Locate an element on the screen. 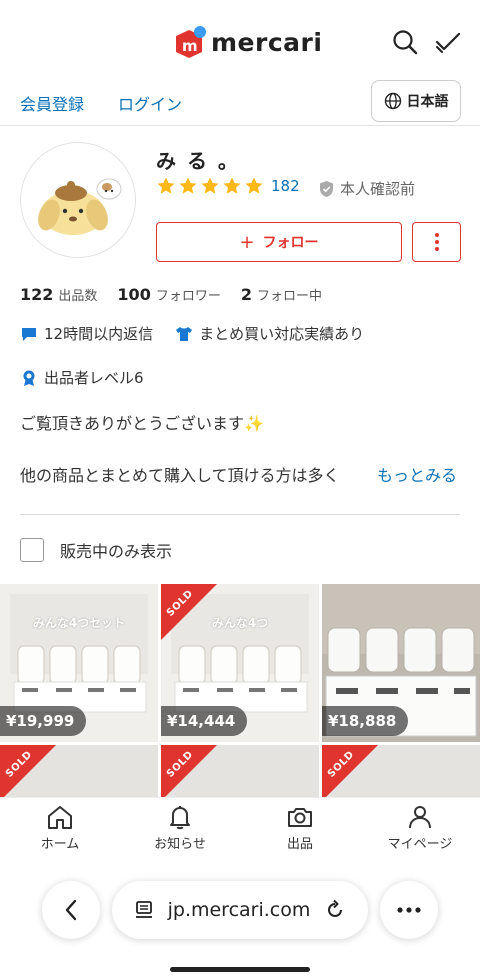 This screenshot has height=979, width=480. back-button is located at coordinates (71, 910).